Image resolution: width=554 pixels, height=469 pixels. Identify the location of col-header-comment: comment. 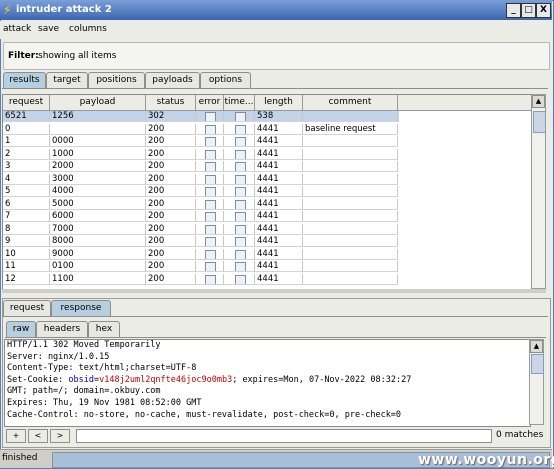
(350, 103).